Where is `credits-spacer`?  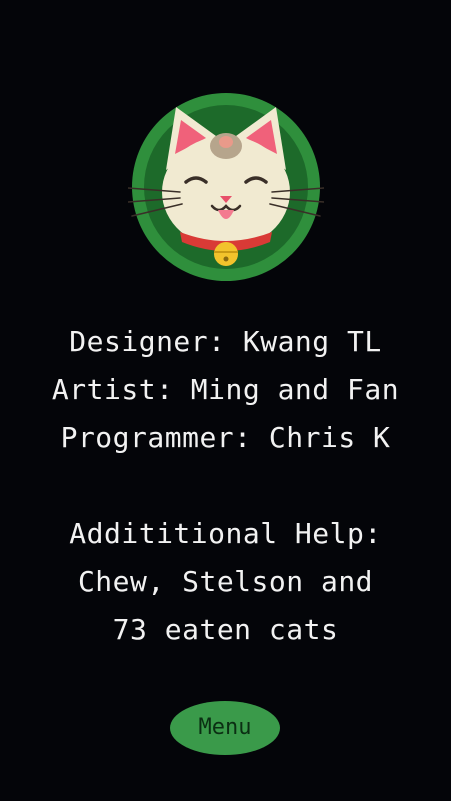
credits-spacer is located at coordinates (225, 486).